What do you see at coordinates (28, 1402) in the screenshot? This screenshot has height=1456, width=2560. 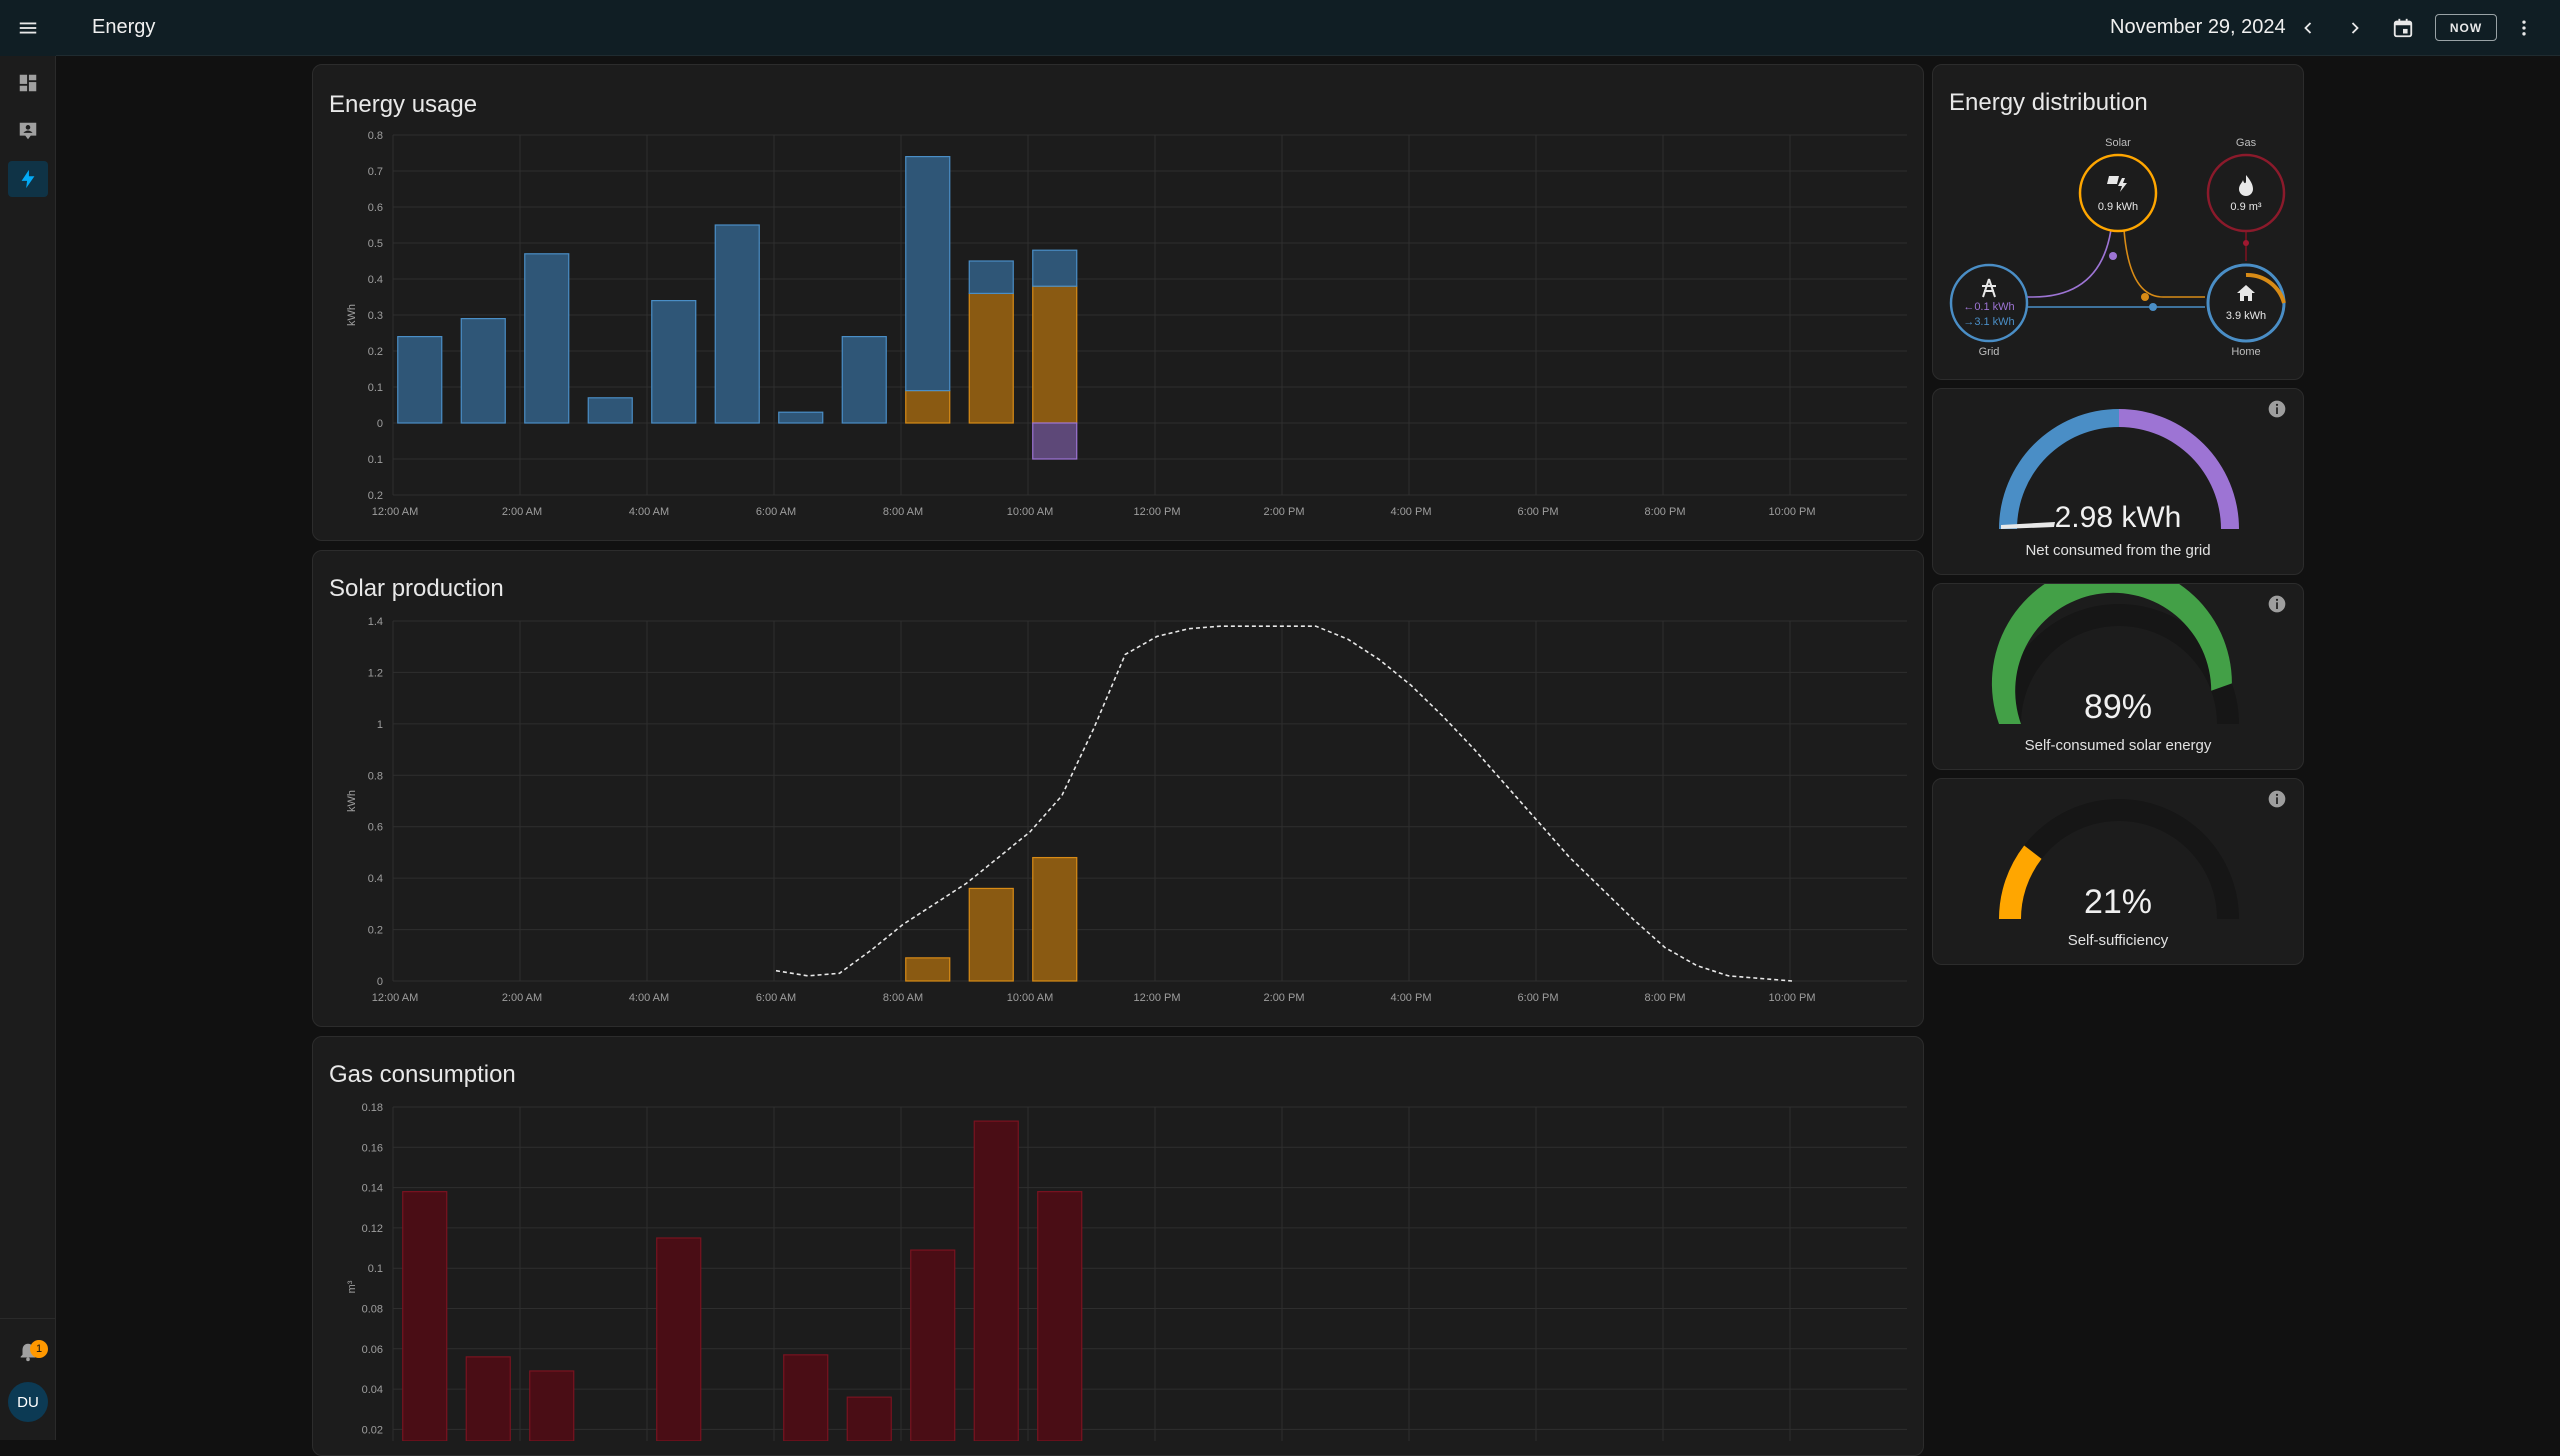 I see `user-avatar: DU` at bounding box center [28, 1402].